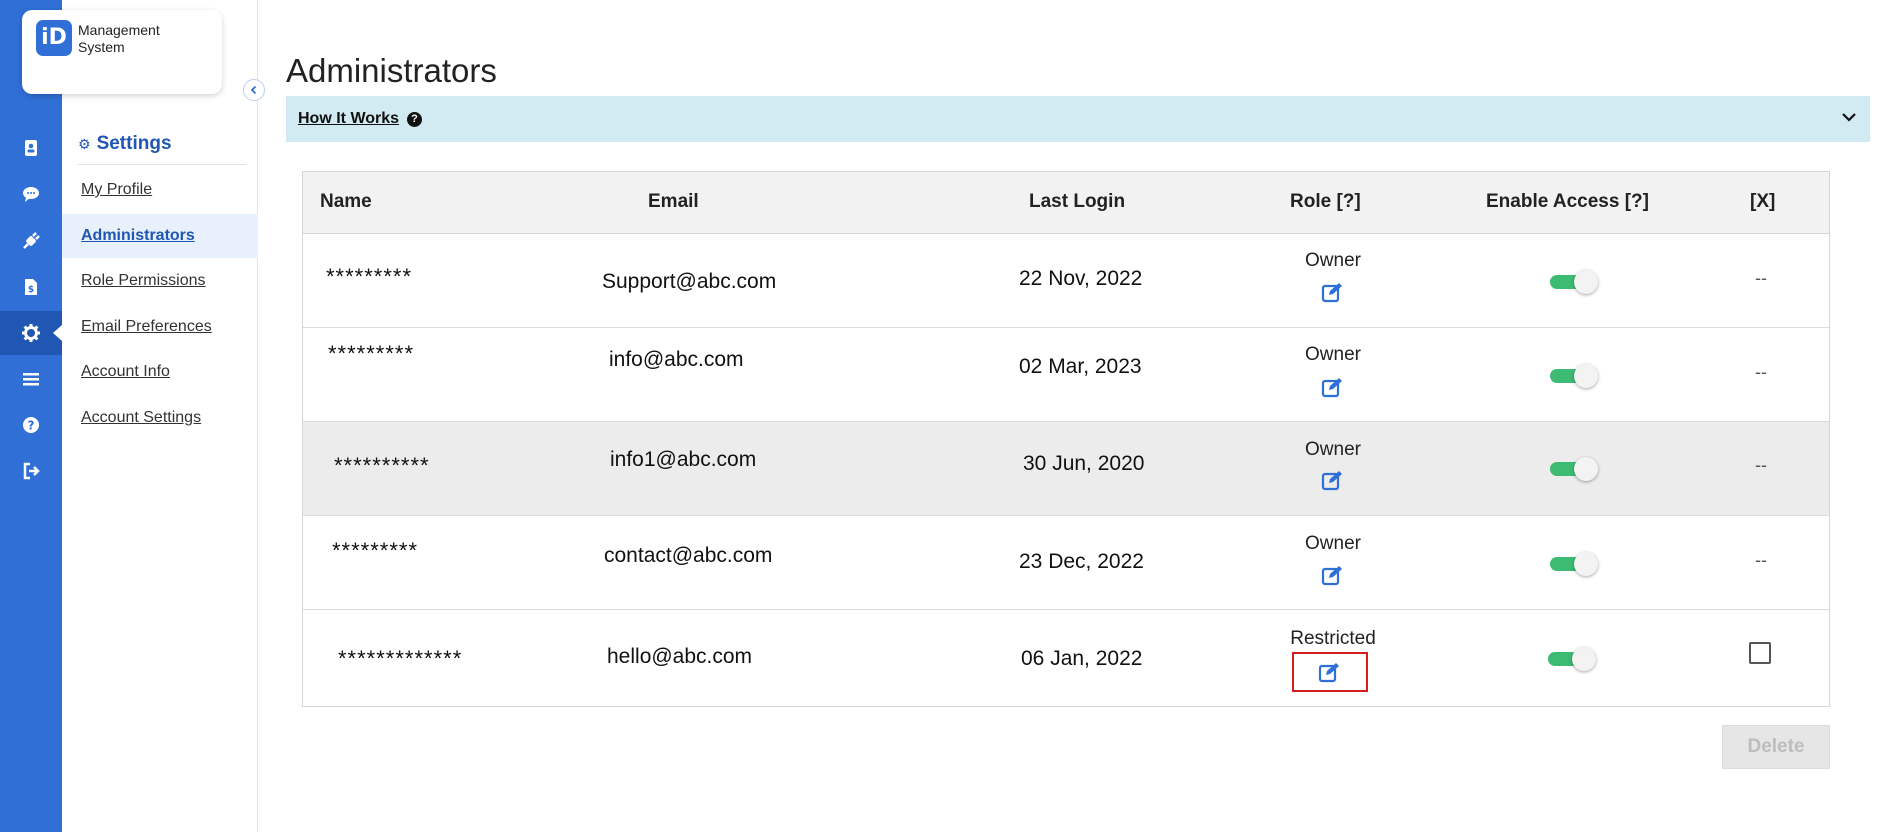 The width and height of the screenshot is (1882, 832). Describe the element at coordinates (1776, 747) in the screenshot. I see `delete-button: Delete` at that location.